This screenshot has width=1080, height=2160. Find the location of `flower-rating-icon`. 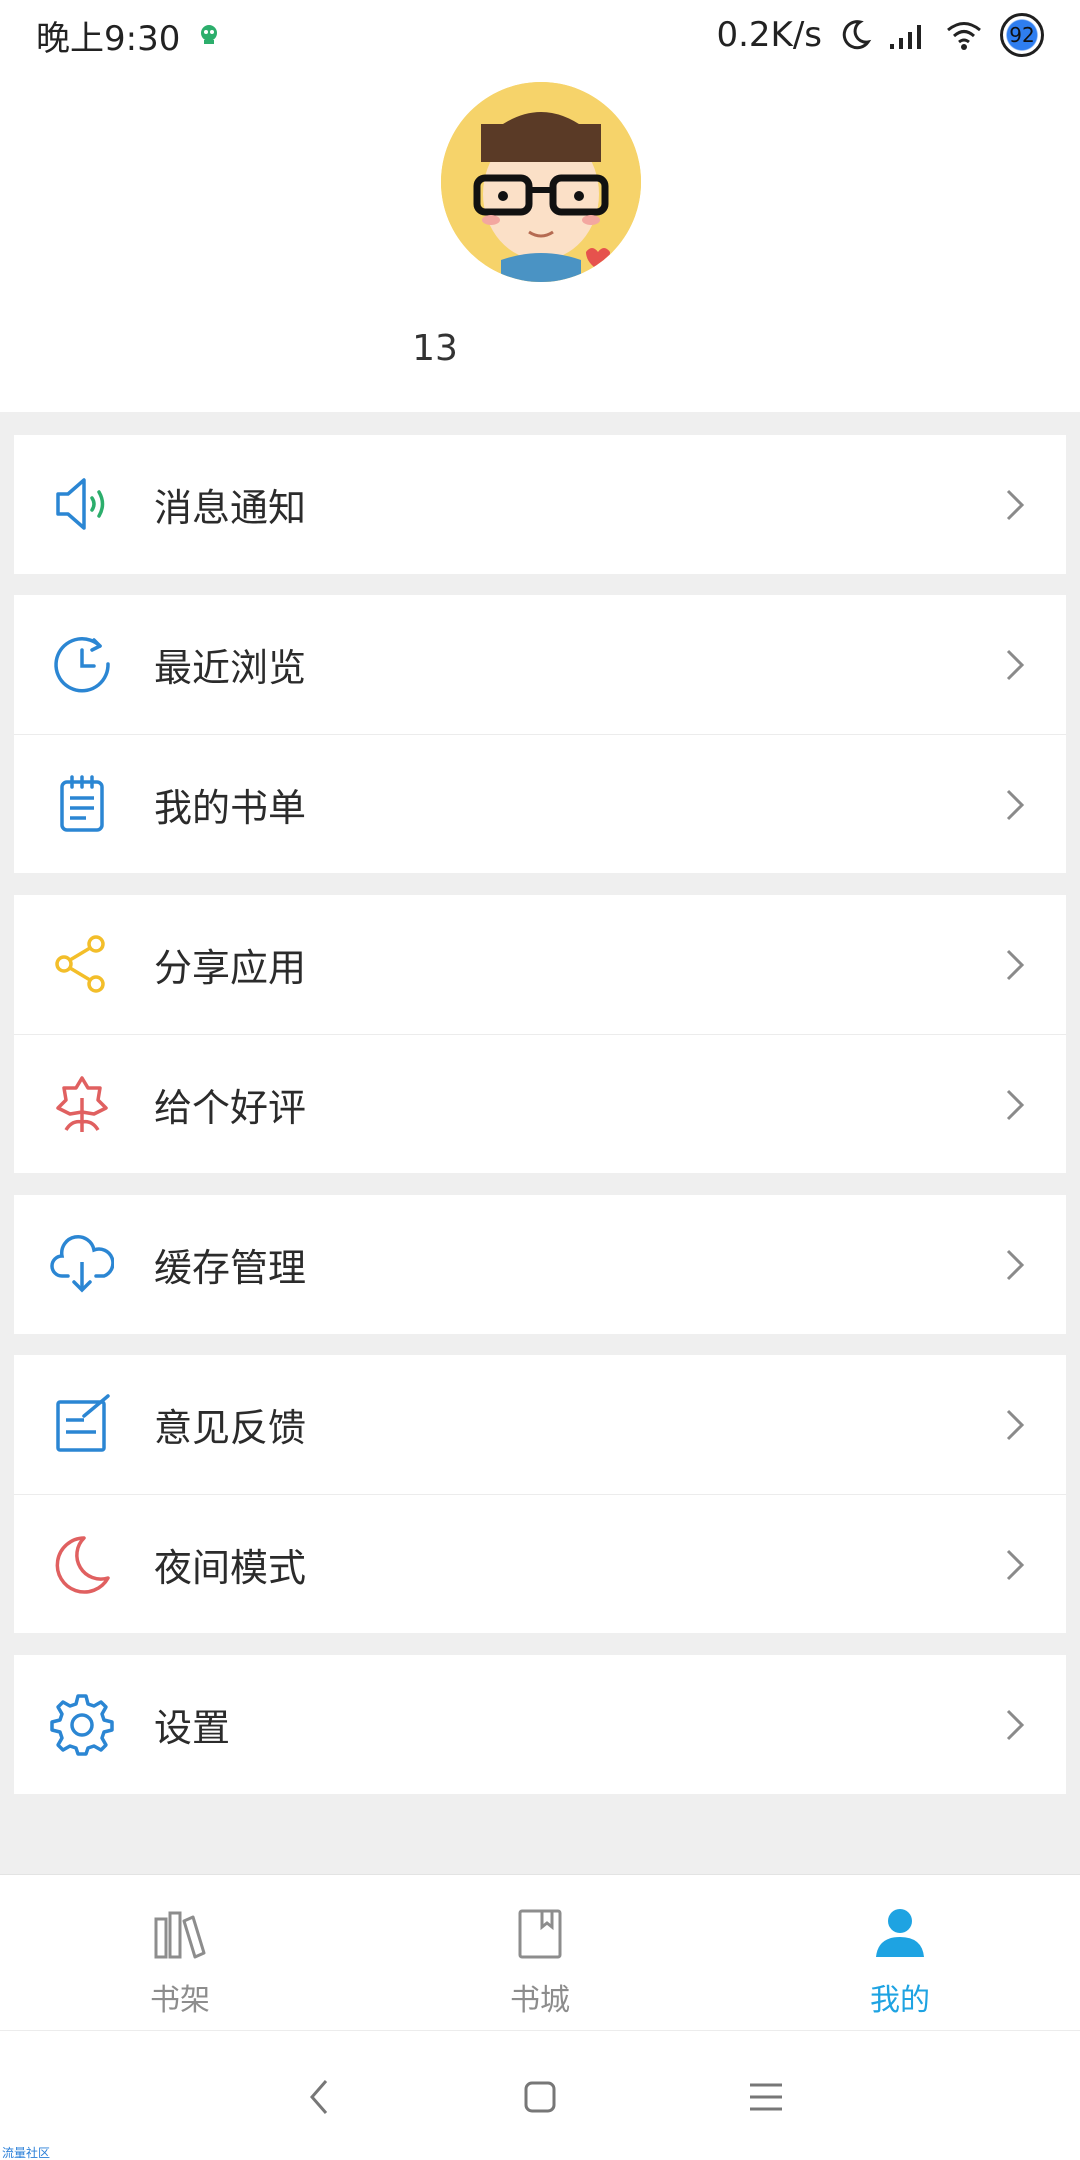

flower-rating-icon is located at coordinates (82, 1104).